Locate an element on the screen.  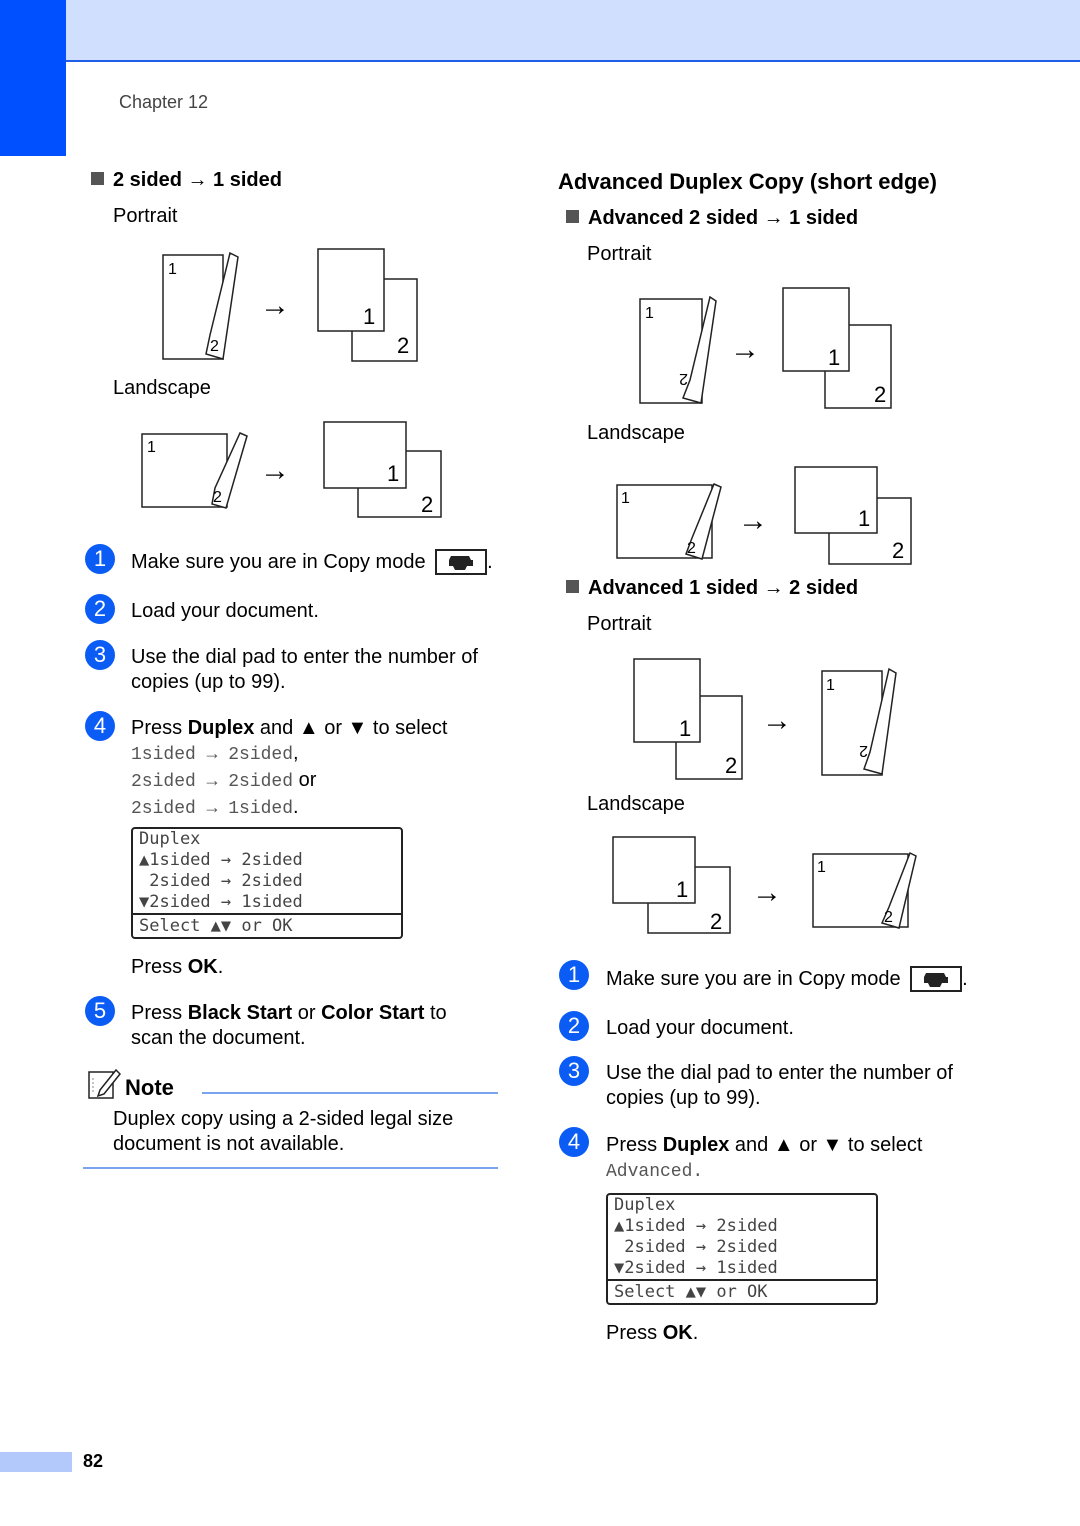
copy-icon is located at coordinates (936, 980).